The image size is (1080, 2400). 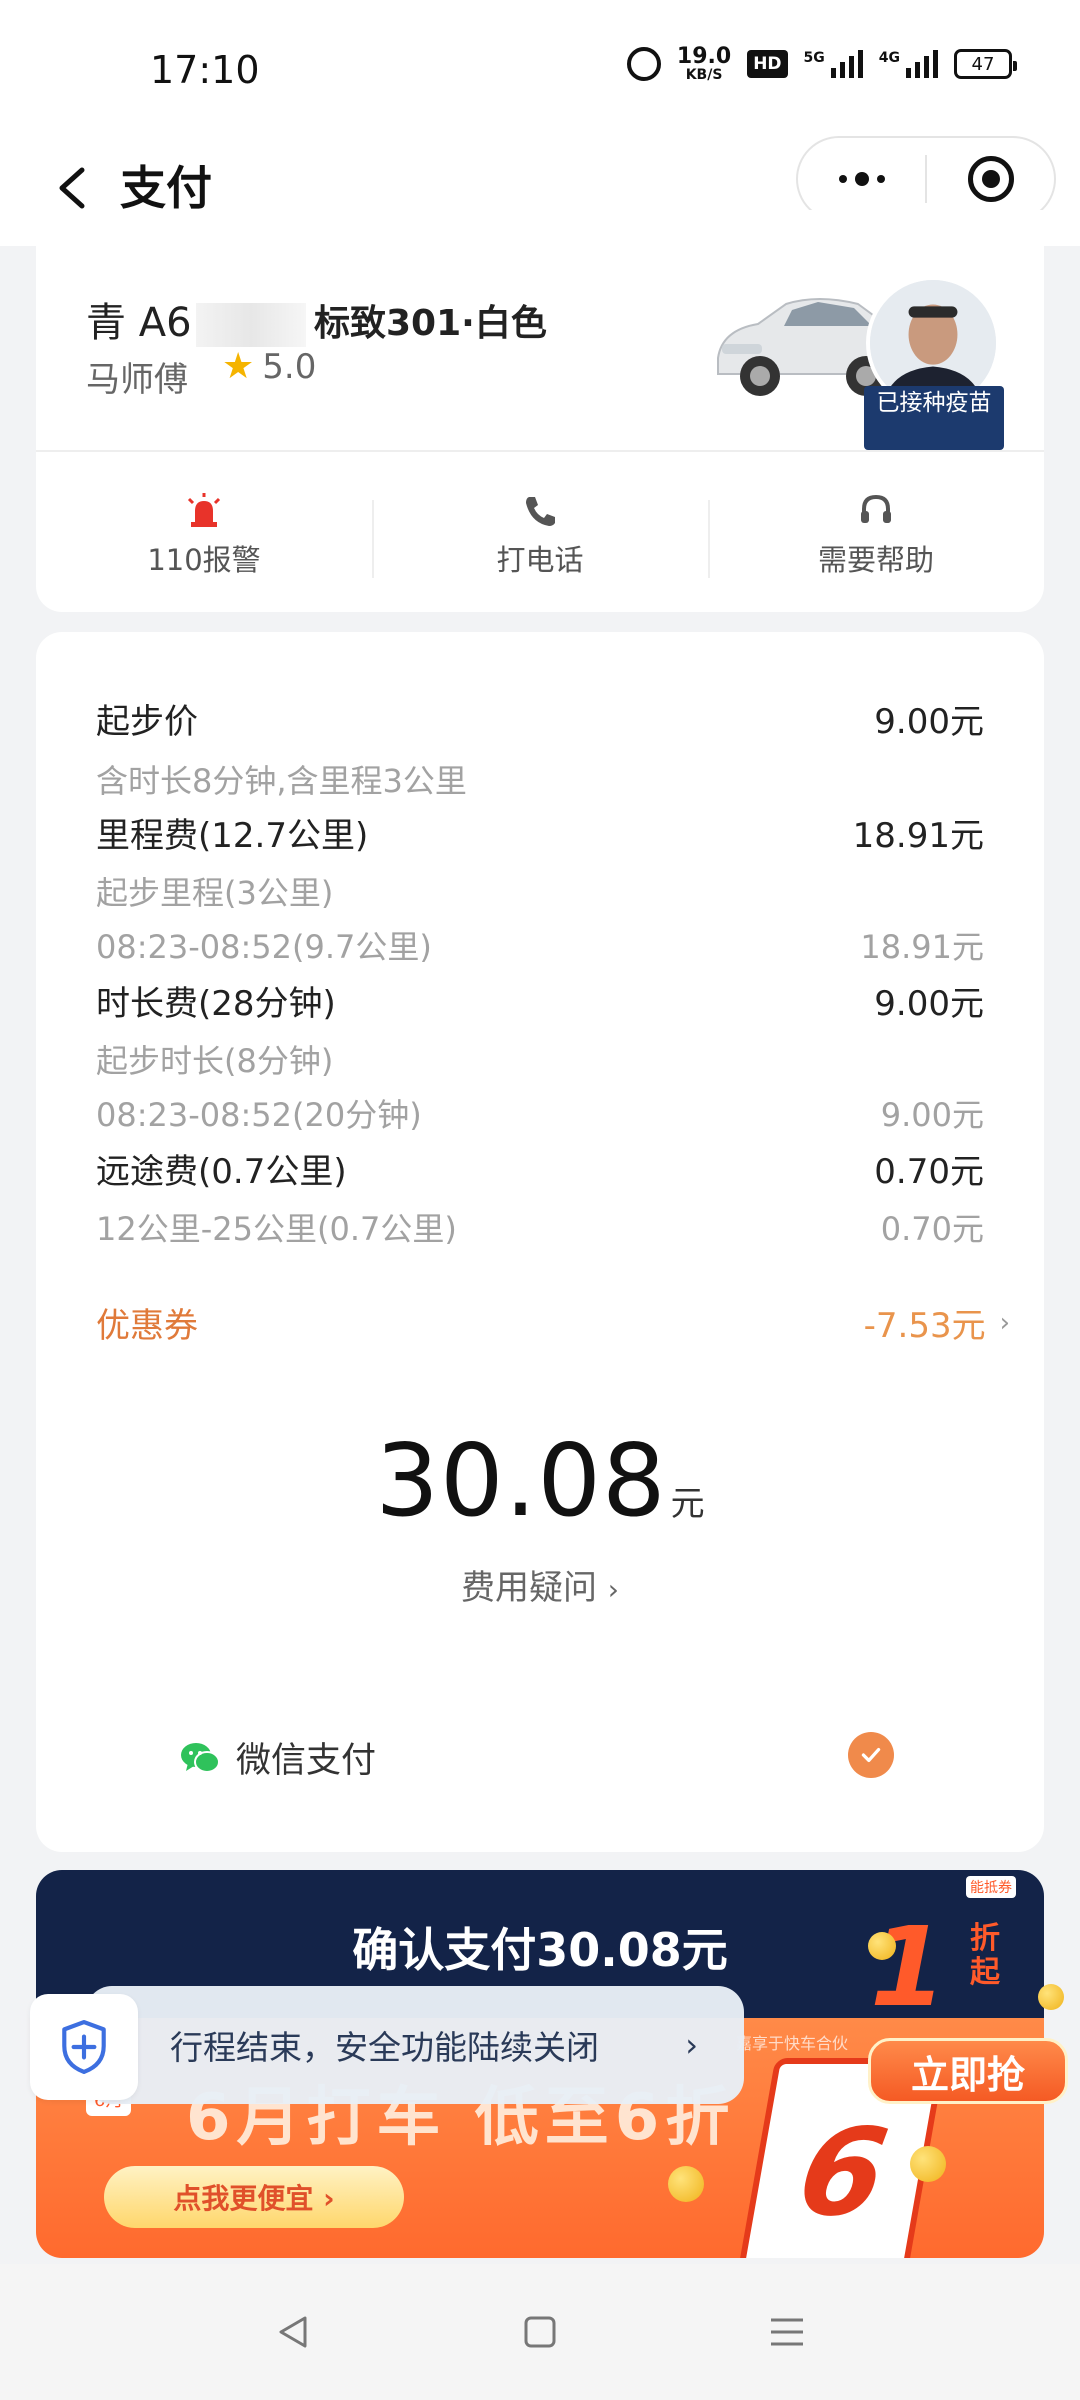 I want to click on target-circle-icon, so click(x=990, y=179).